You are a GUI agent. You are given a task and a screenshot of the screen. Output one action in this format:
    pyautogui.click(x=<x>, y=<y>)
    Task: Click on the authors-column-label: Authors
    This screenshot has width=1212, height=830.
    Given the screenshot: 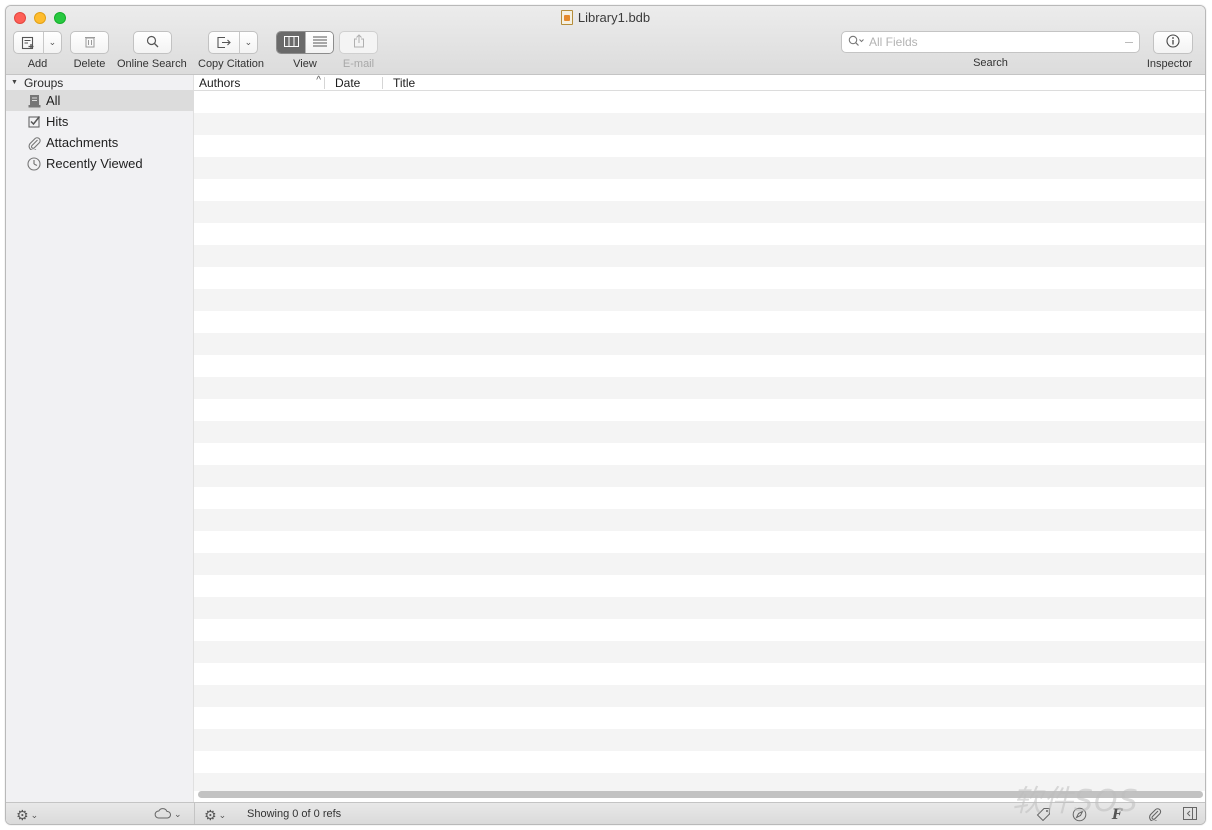 What is the action you would take?
    pyautogui.click(x=220, y=83)
    